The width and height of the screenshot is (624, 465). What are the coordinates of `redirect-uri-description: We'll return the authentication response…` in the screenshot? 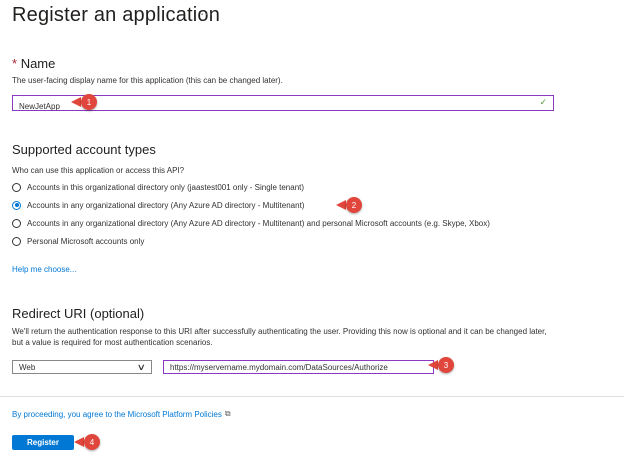 It's located at (279, 337).